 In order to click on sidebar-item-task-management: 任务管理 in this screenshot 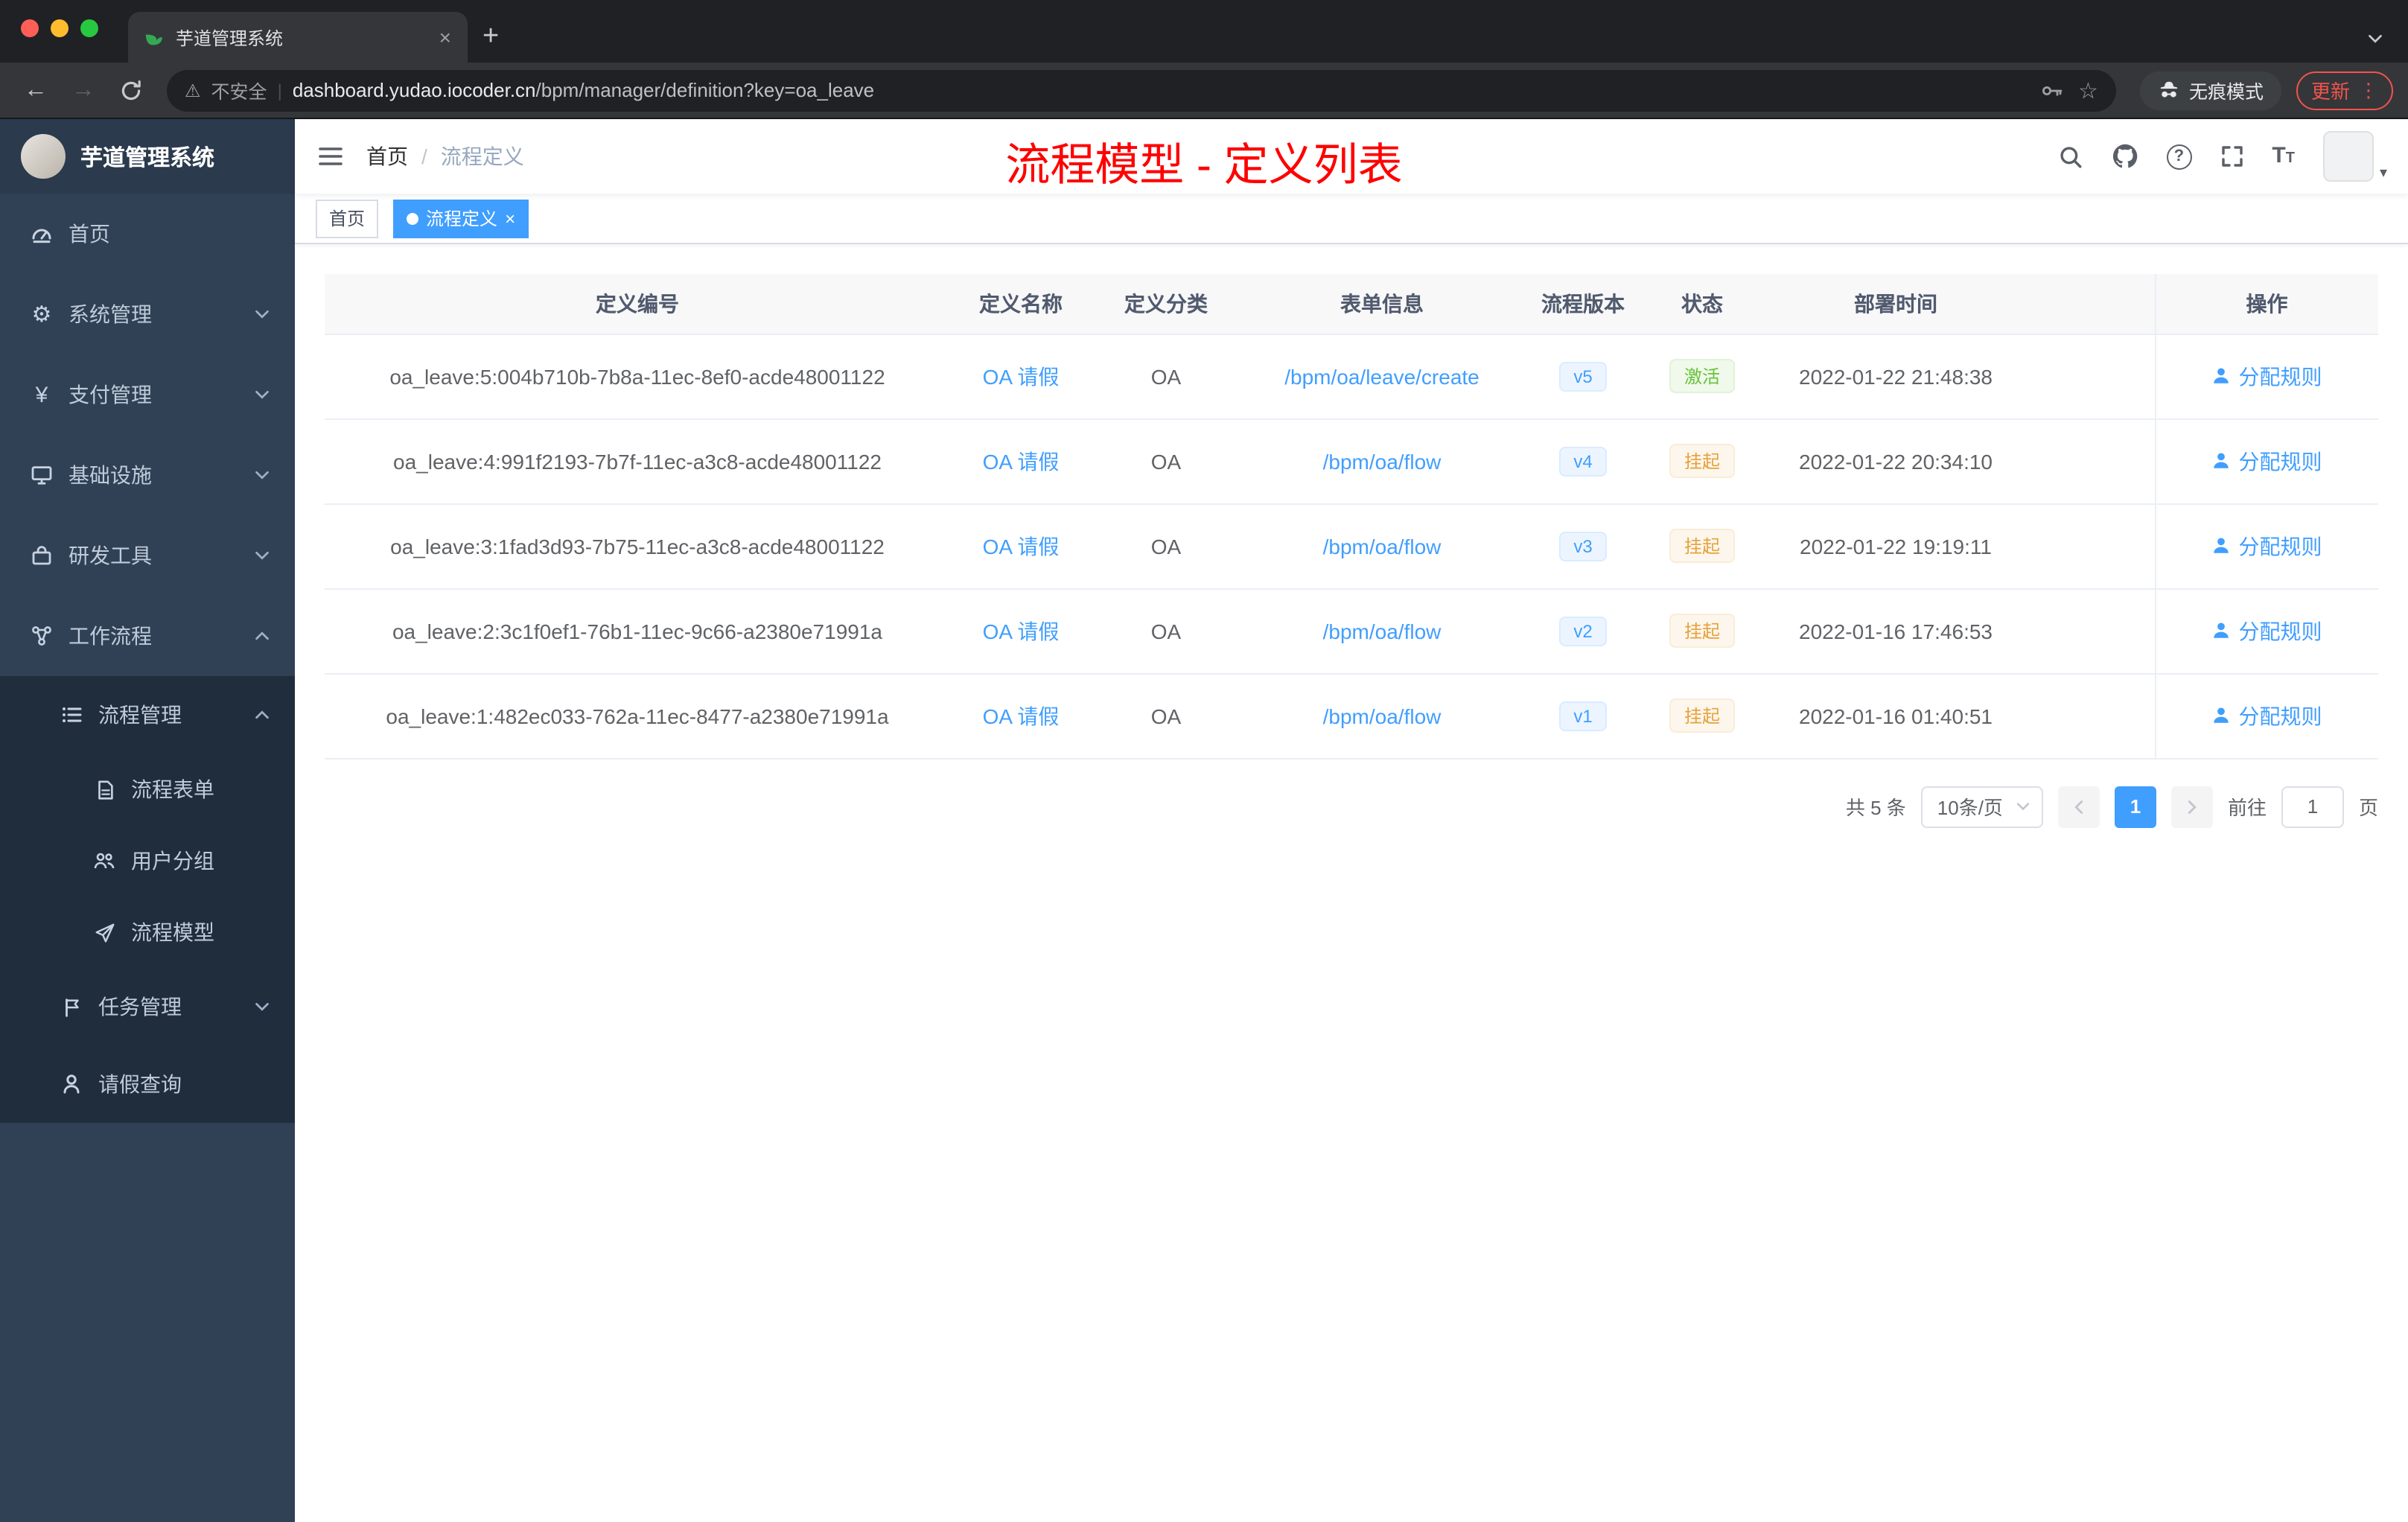, I will do `click(147, 1006)`.